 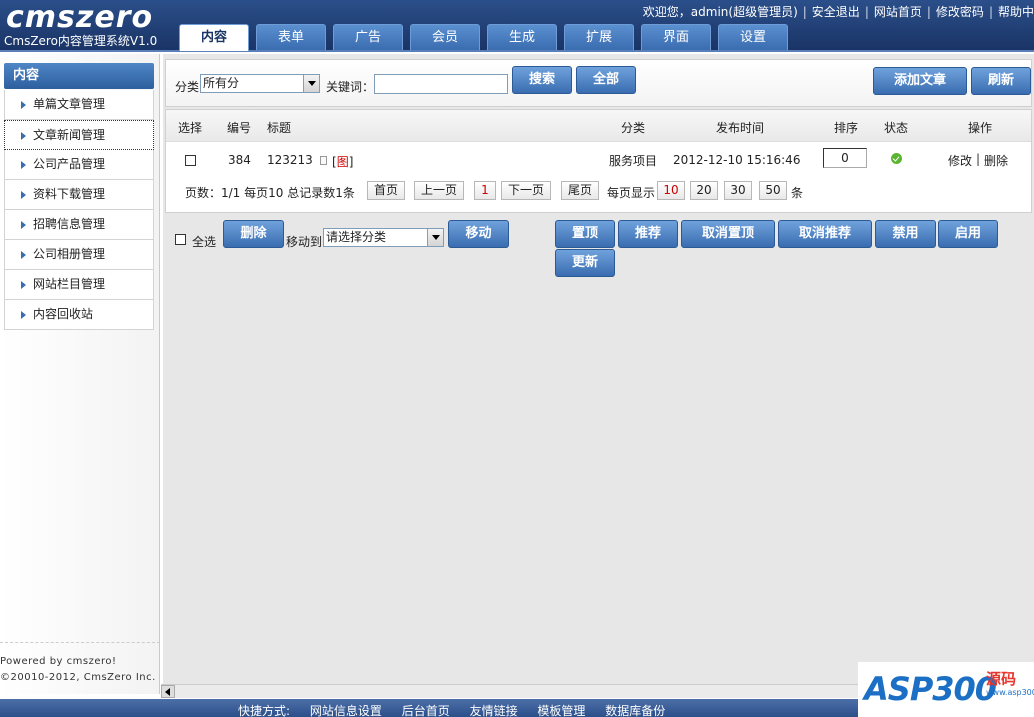 What do you see at coordinates (1001, 679) in the screenshot?
I see `watermark-sub: 源码` at bounding box center [1001, 679].